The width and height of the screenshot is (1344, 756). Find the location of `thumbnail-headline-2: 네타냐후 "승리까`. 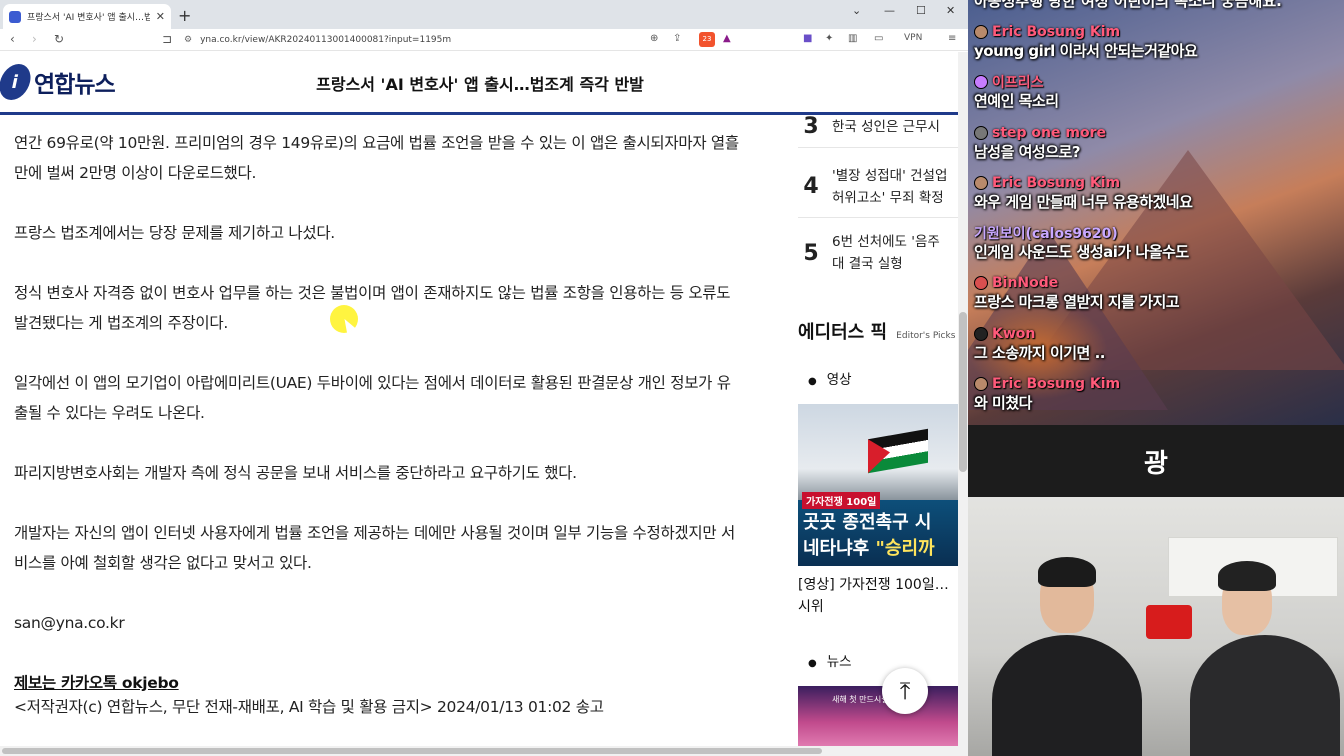

thumbnail-headline-2: 네타냐후 "승리까 is located at coordinates (869, 547).